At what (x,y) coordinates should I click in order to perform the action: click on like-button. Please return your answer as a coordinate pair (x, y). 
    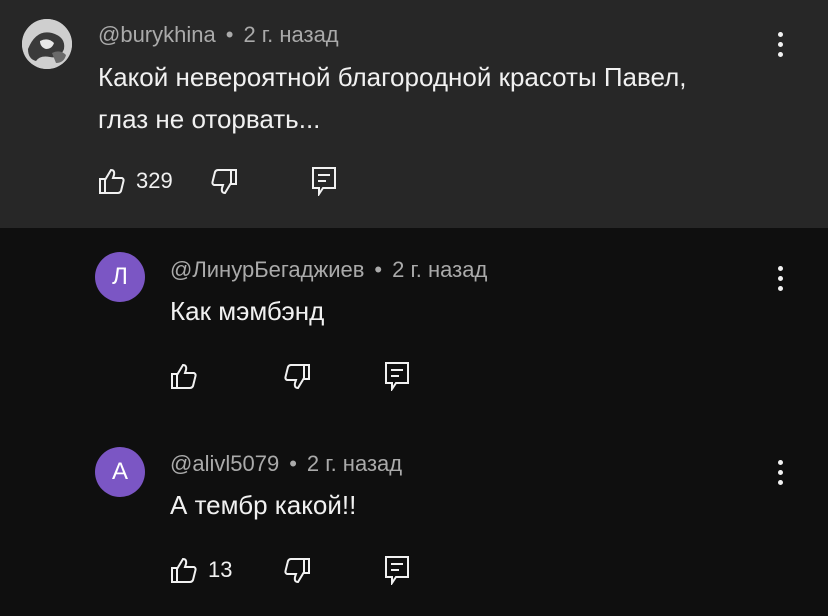
    Looking at the image, I should click on (189, 376).